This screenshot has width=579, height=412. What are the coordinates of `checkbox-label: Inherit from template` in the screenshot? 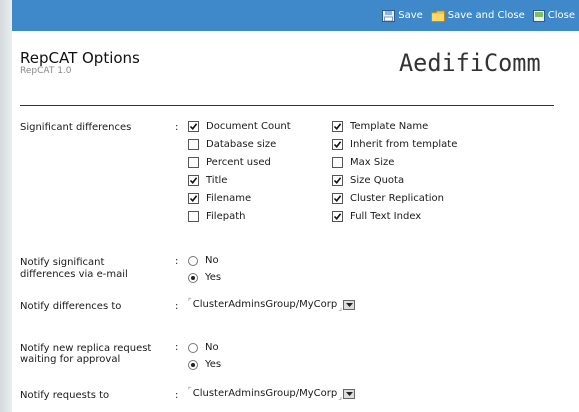 It's located at (404, 144).